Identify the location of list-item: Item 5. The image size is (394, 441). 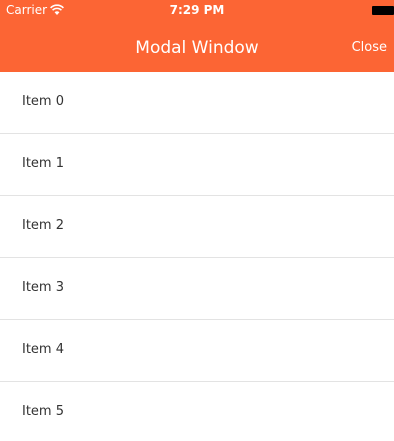
(197, 411).